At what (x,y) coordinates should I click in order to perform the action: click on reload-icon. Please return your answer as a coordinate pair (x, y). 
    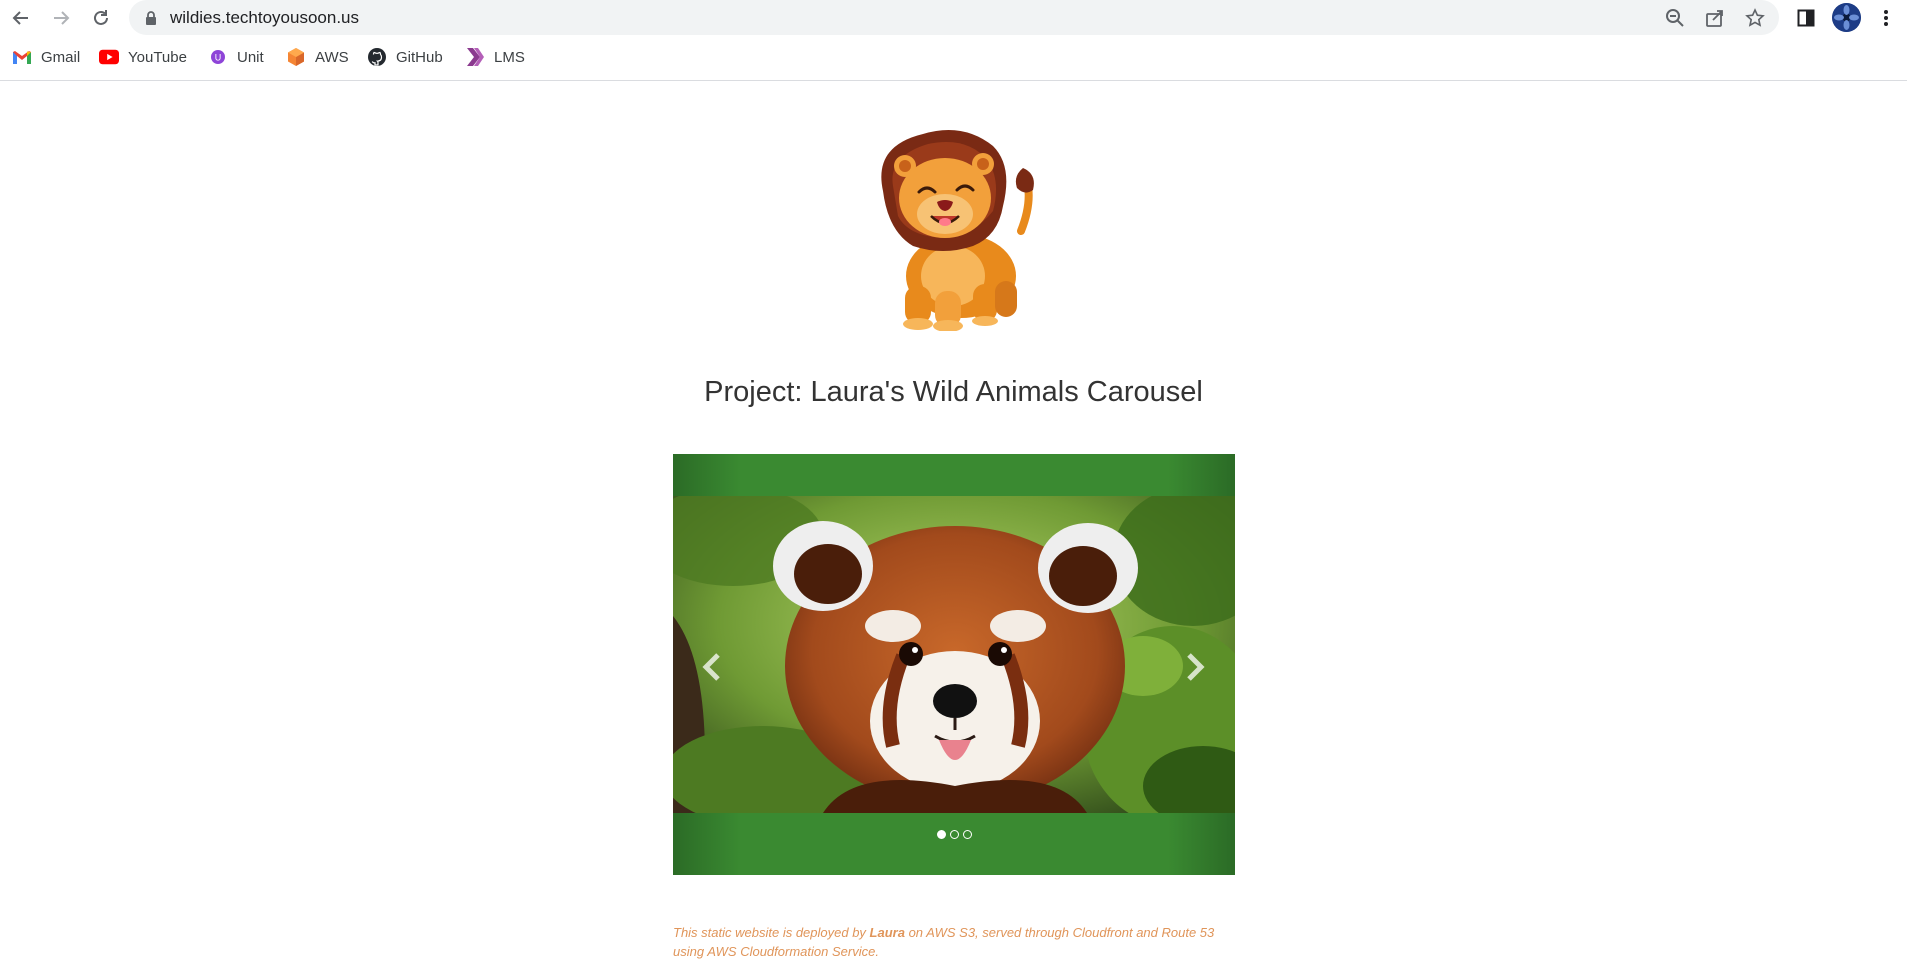
    Looking at the image, I should click on (101, 17).